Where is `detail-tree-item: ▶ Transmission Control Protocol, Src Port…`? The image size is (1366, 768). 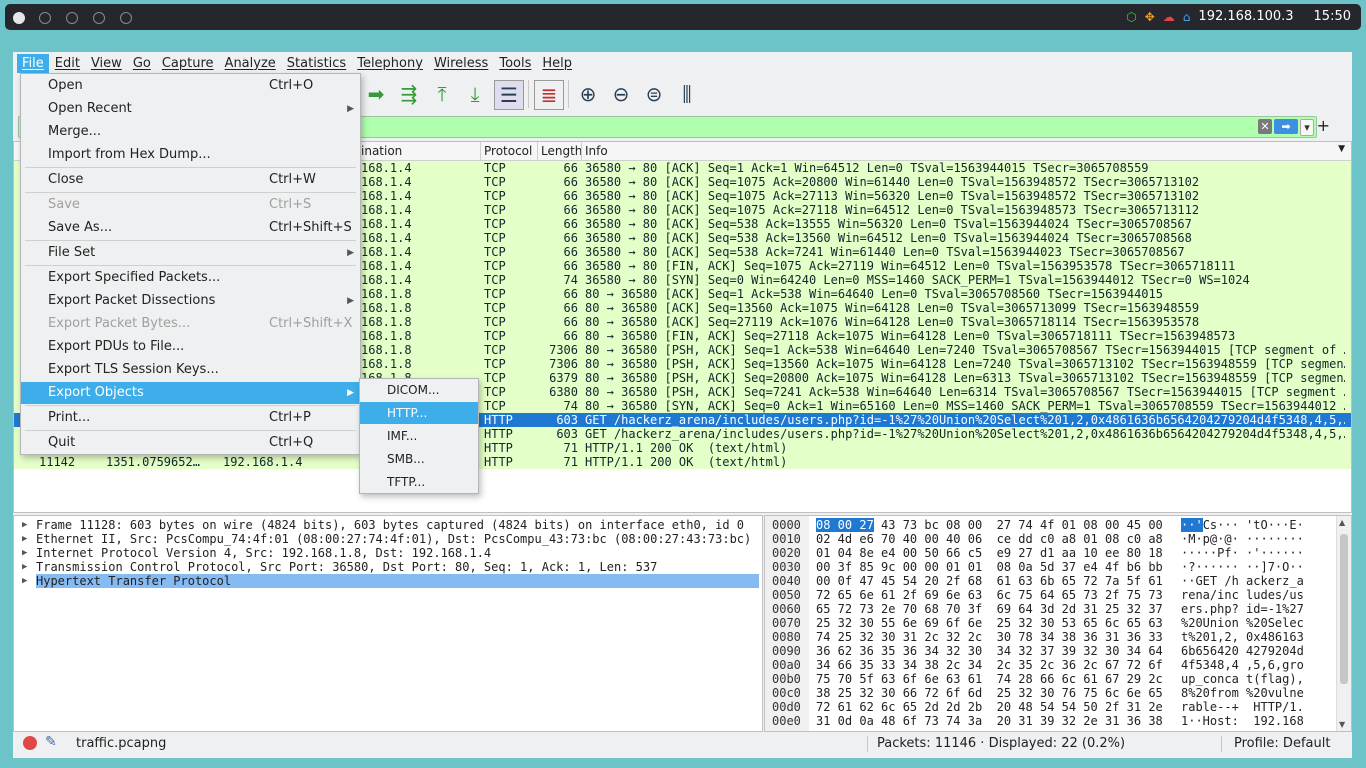 detail-tree-item: ▶ Transmission Control Protocol, Src Port… is located at coordinates (388, 567).